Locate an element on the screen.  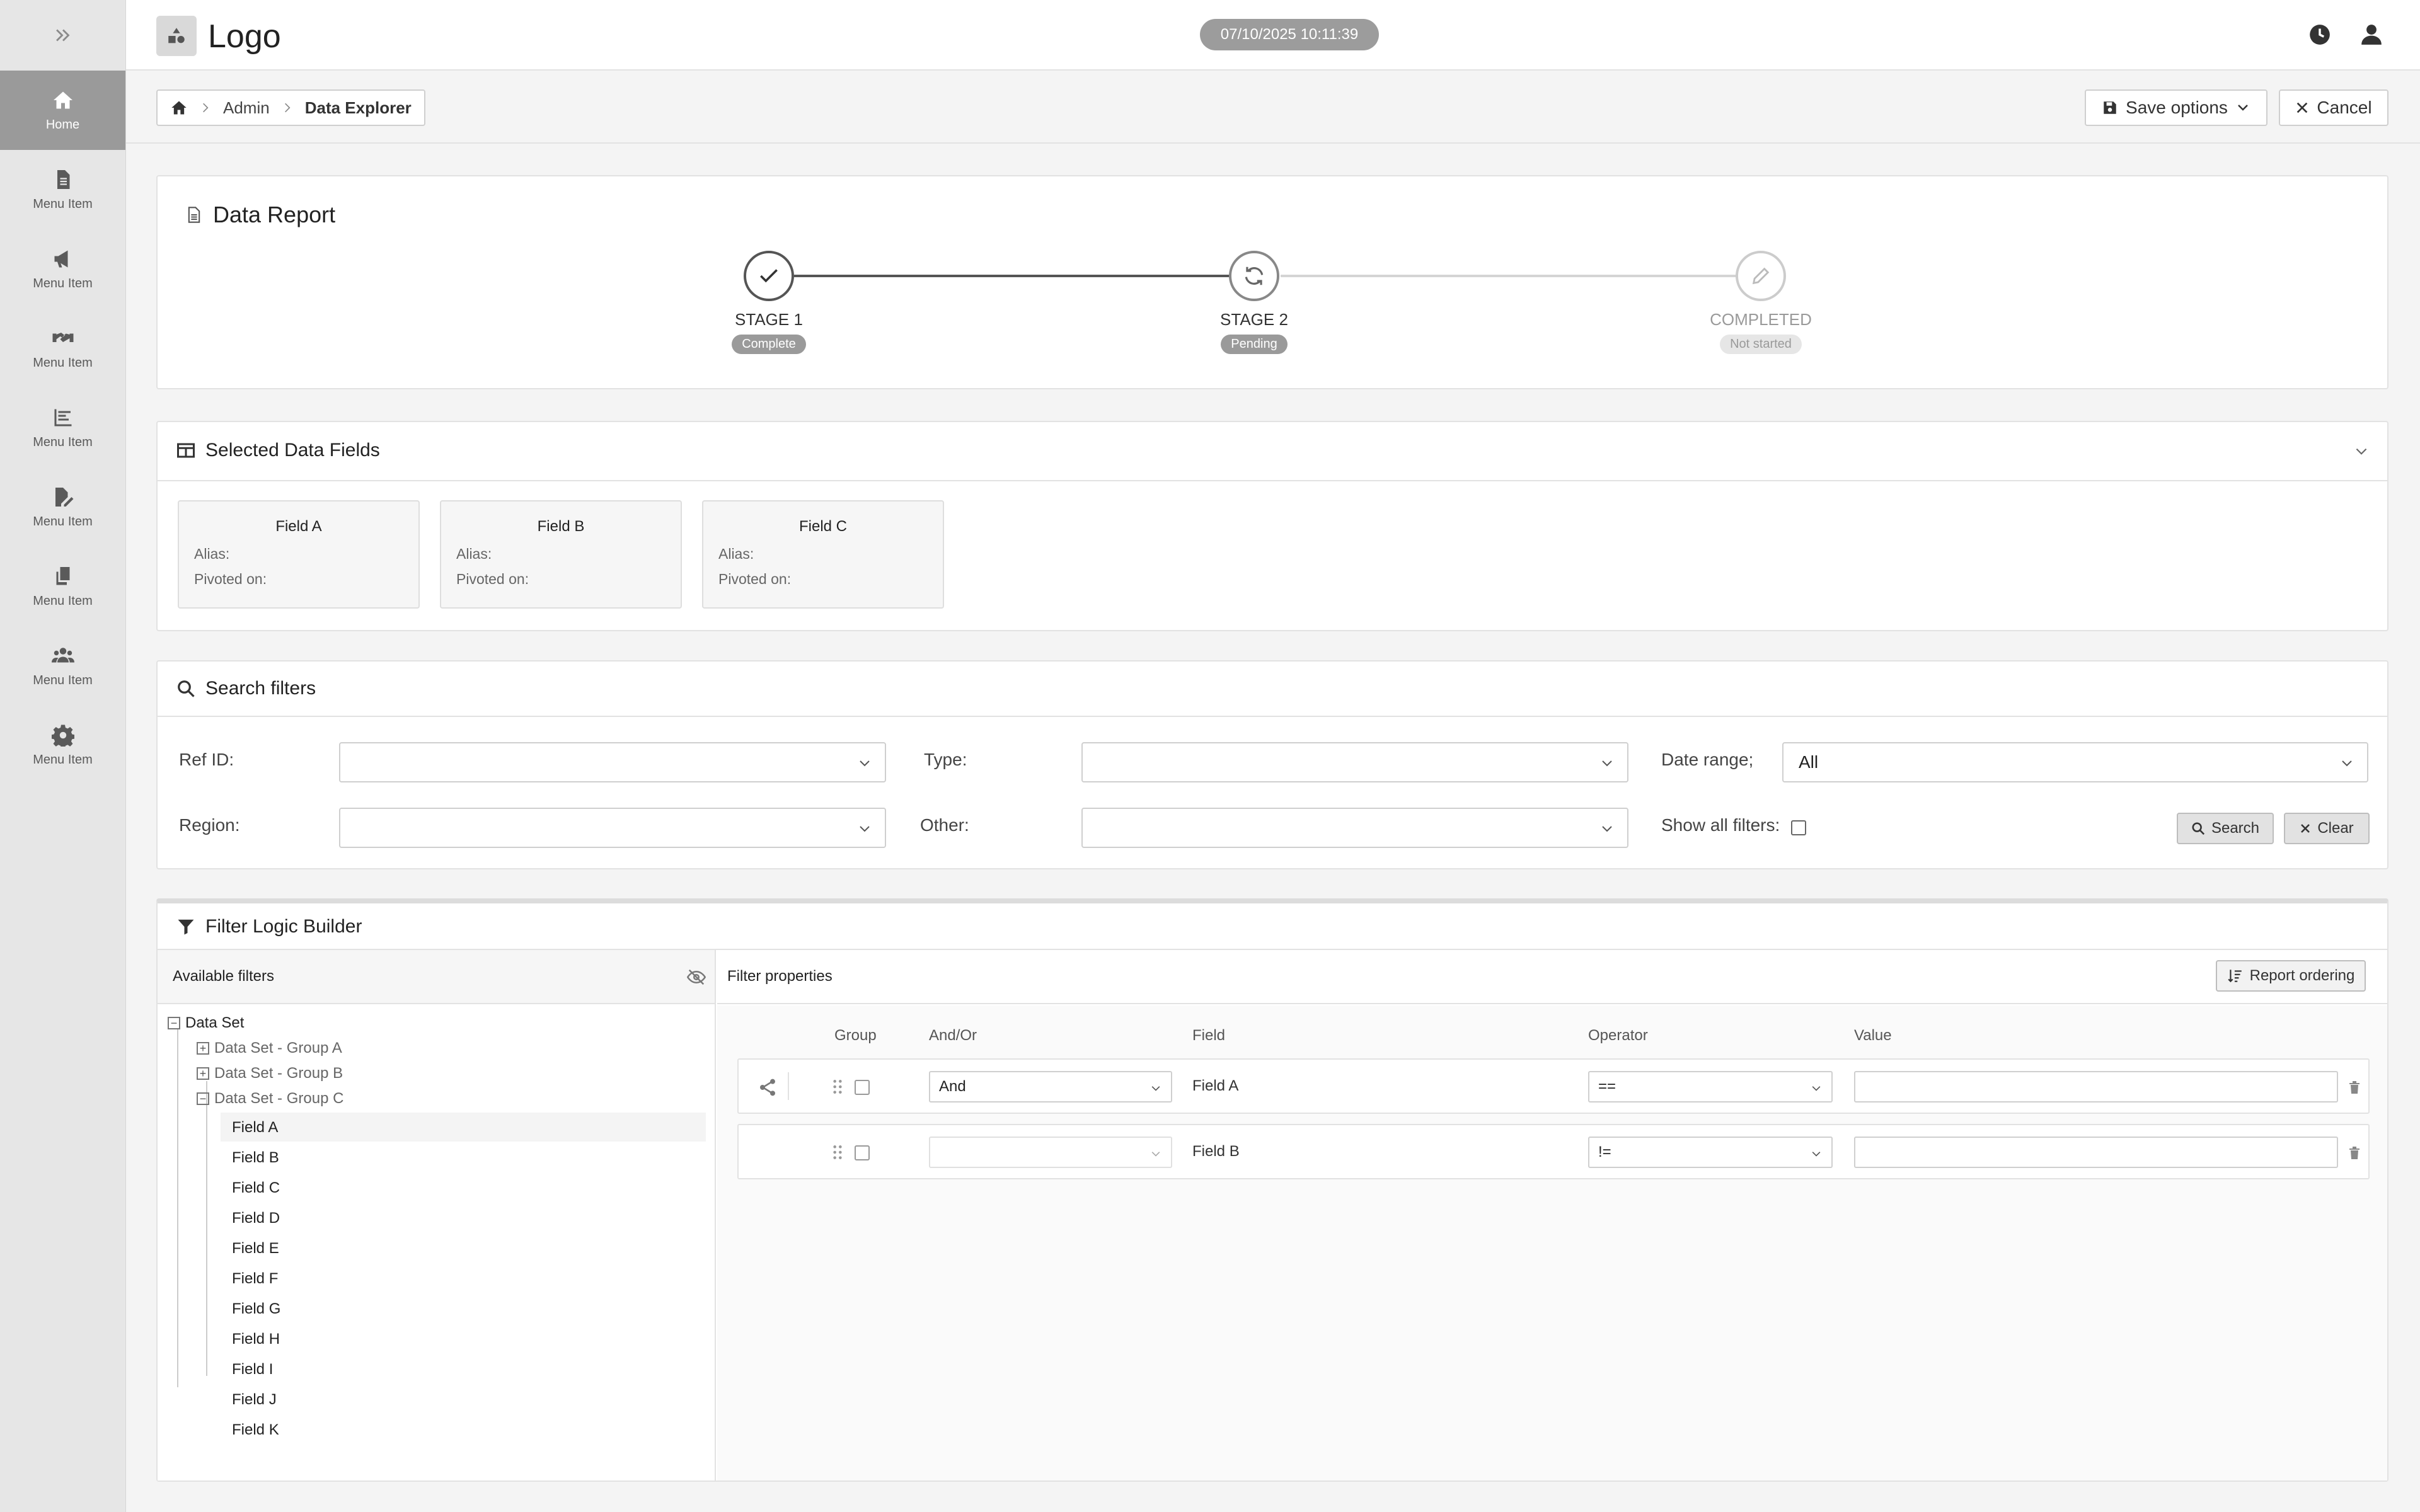
sidebar-item-menu-1: Menu Item is located at coordinates (63, 189).